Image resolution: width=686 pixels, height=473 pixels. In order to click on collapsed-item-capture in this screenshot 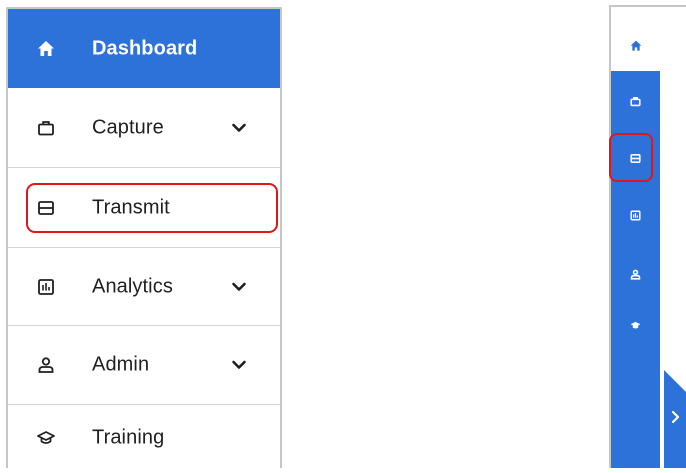, I will do `click(635, 103)`.